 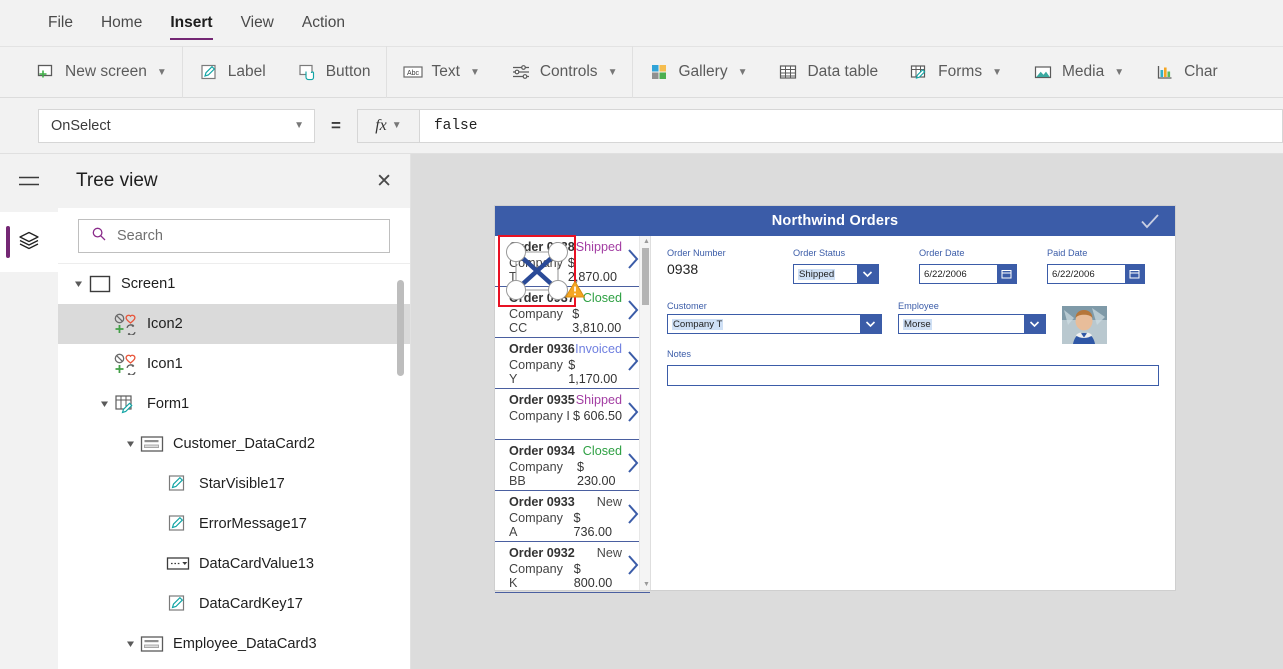 I want to click on tree-node-screen1: Screen1, so click(x=234, y=284).